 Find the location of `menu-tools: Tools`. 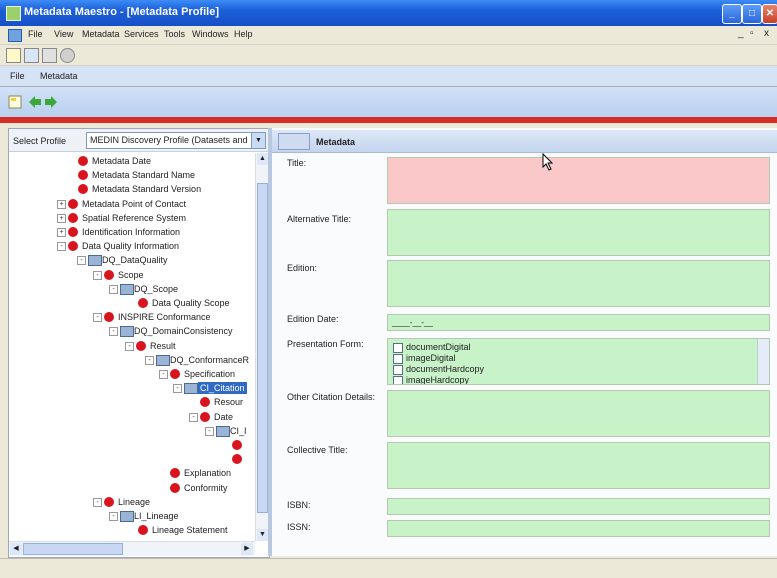

menu-tools: Tools is located at coordinates (174, 34).